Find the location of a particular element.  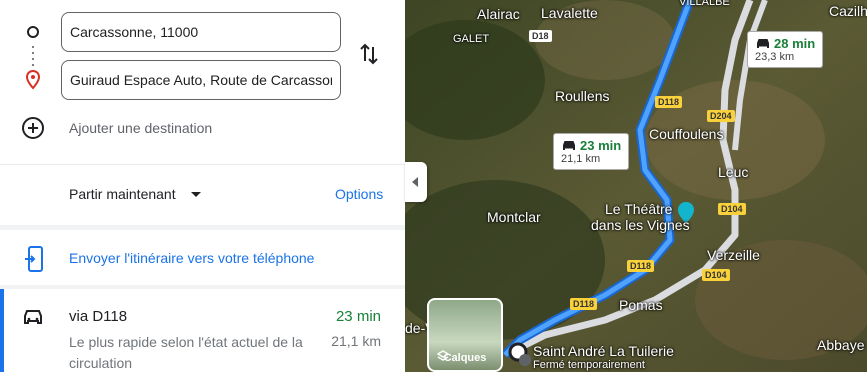

collapse-panel-button is located at coordinates (416, 182).